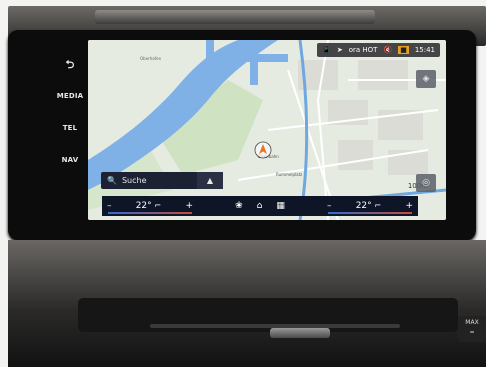 The image size is (486, 367). I want to click on upper-vent, so click(235, 17).